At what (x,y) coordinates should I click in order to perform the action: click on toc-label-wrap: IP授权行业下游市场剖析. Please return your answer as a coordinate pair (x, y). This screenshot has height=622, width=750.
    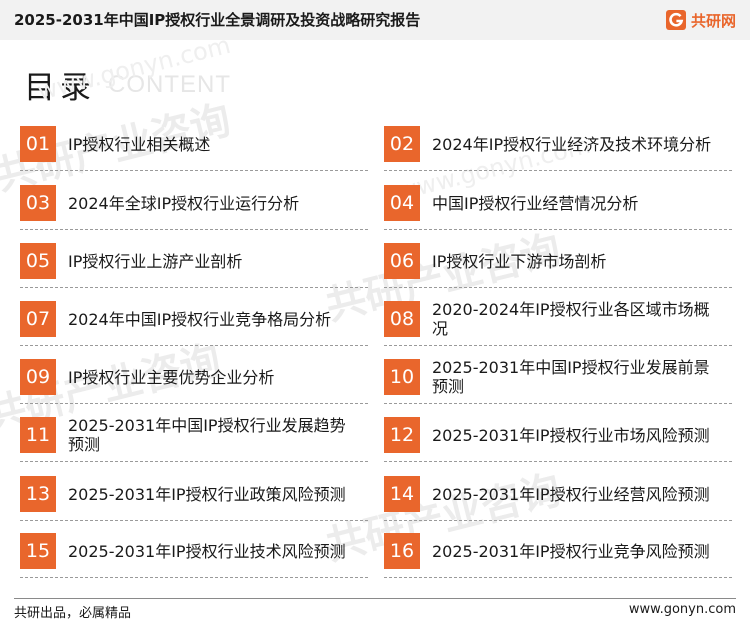
    Looking at the image, I should click on (576, 261).